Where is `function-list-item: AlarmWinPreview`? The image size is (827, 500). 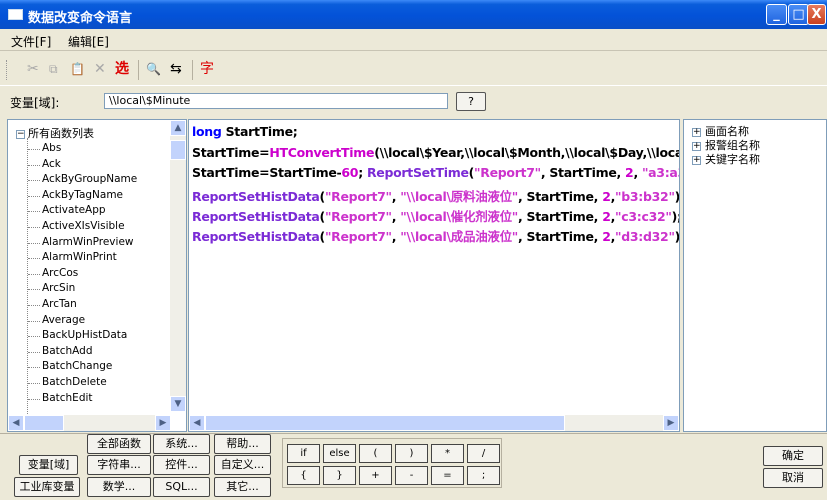
function-list-item: AlarmWinPreview is located at coordinates (88, 242).